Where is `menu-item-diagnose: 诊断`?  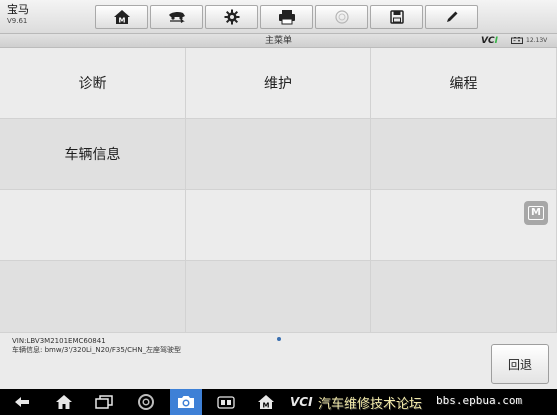
menu-item-diagnose: 诊断 is located at coordinates (93, 83).